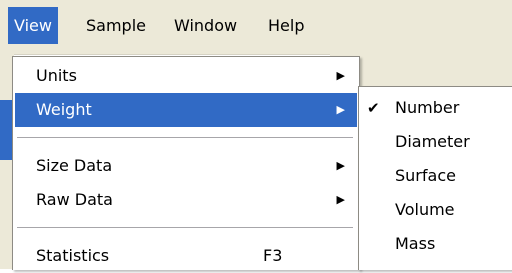  Describe the element at coordinates (56, 75) in the screenshot. I see `menu-item-label: Units` at that location.